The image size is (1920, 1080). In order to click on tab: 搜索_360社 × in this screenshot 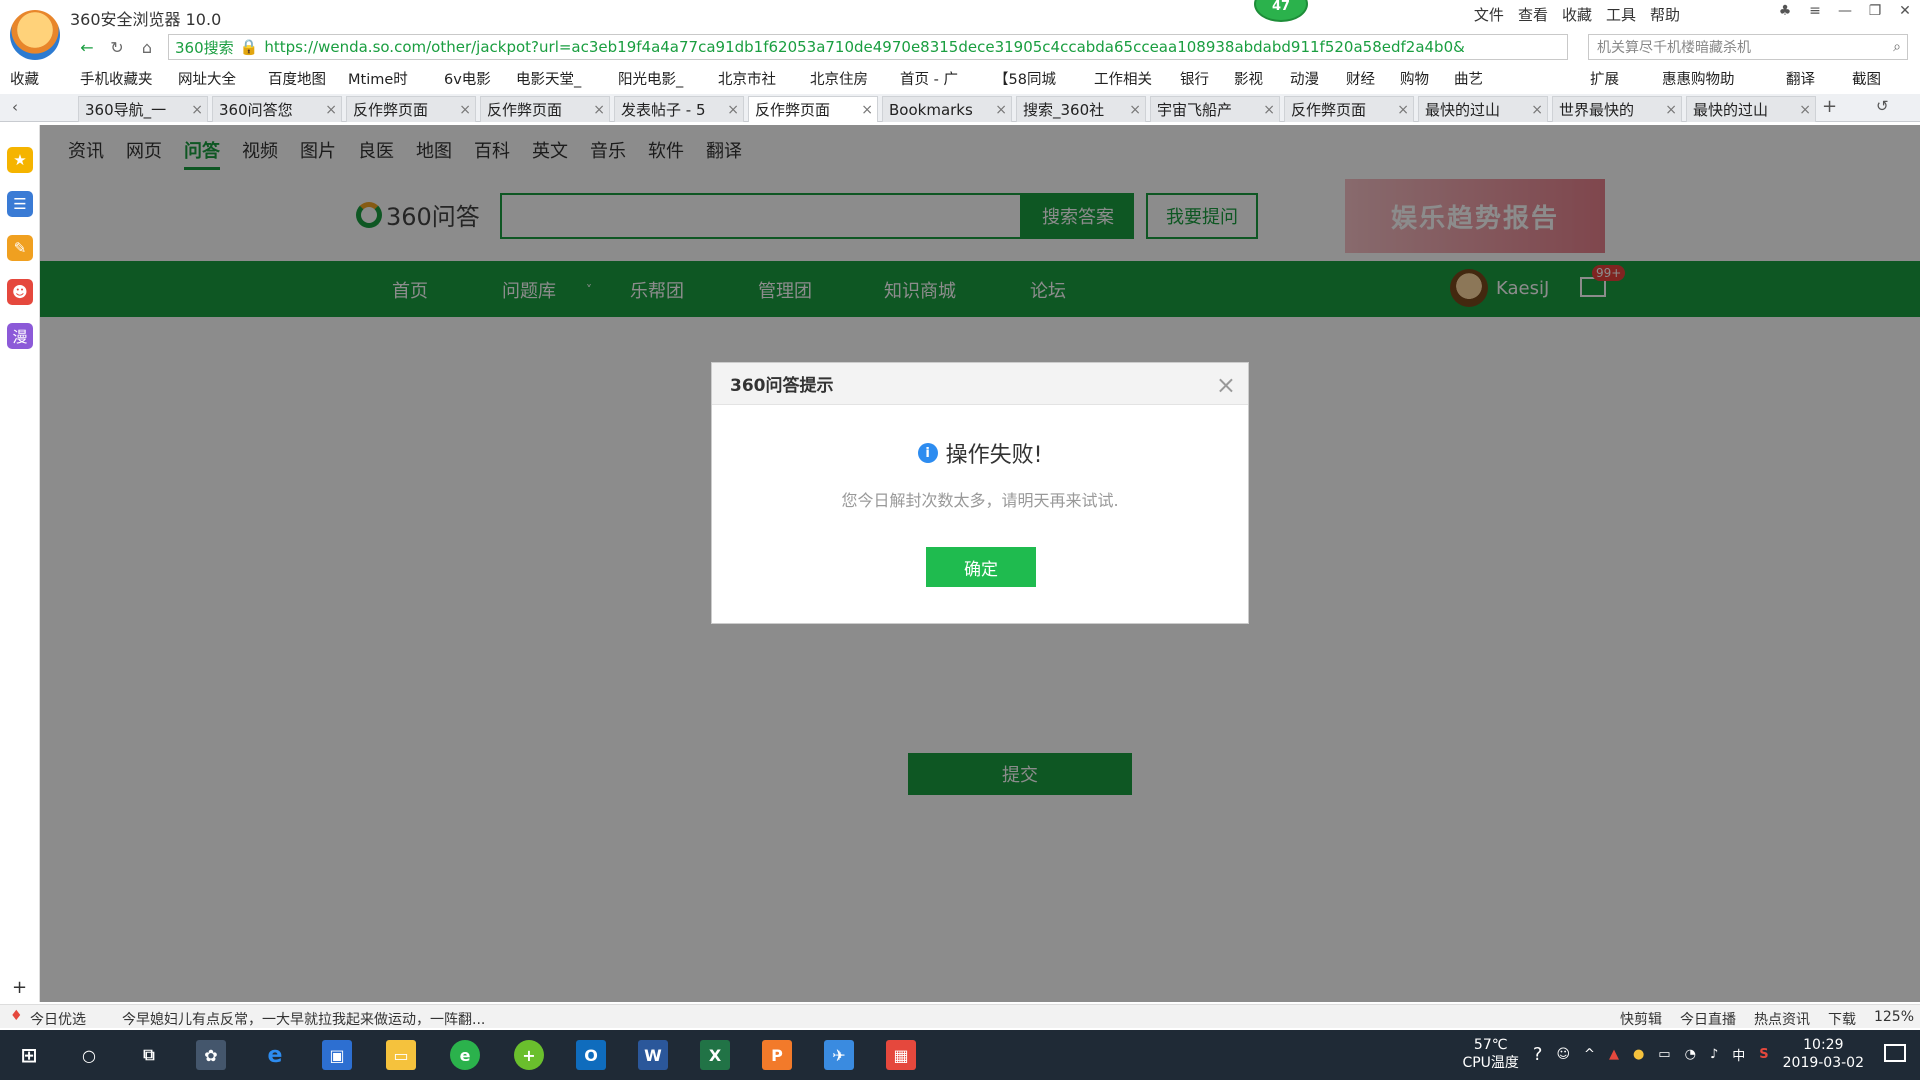, I will do `click(1081, 109)`.